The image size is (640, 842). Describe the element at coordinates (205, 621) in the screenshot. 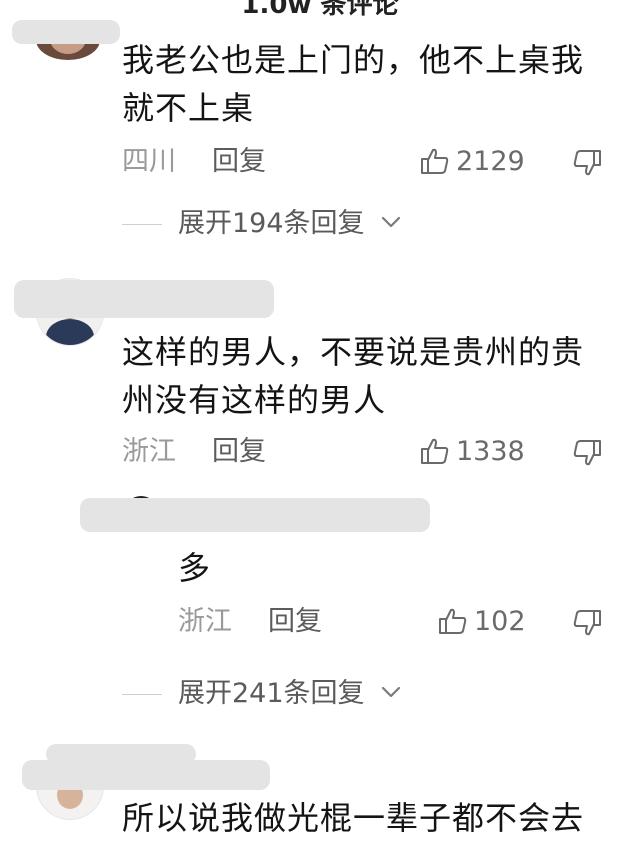

I see `reply-location: 浙江` at that location.